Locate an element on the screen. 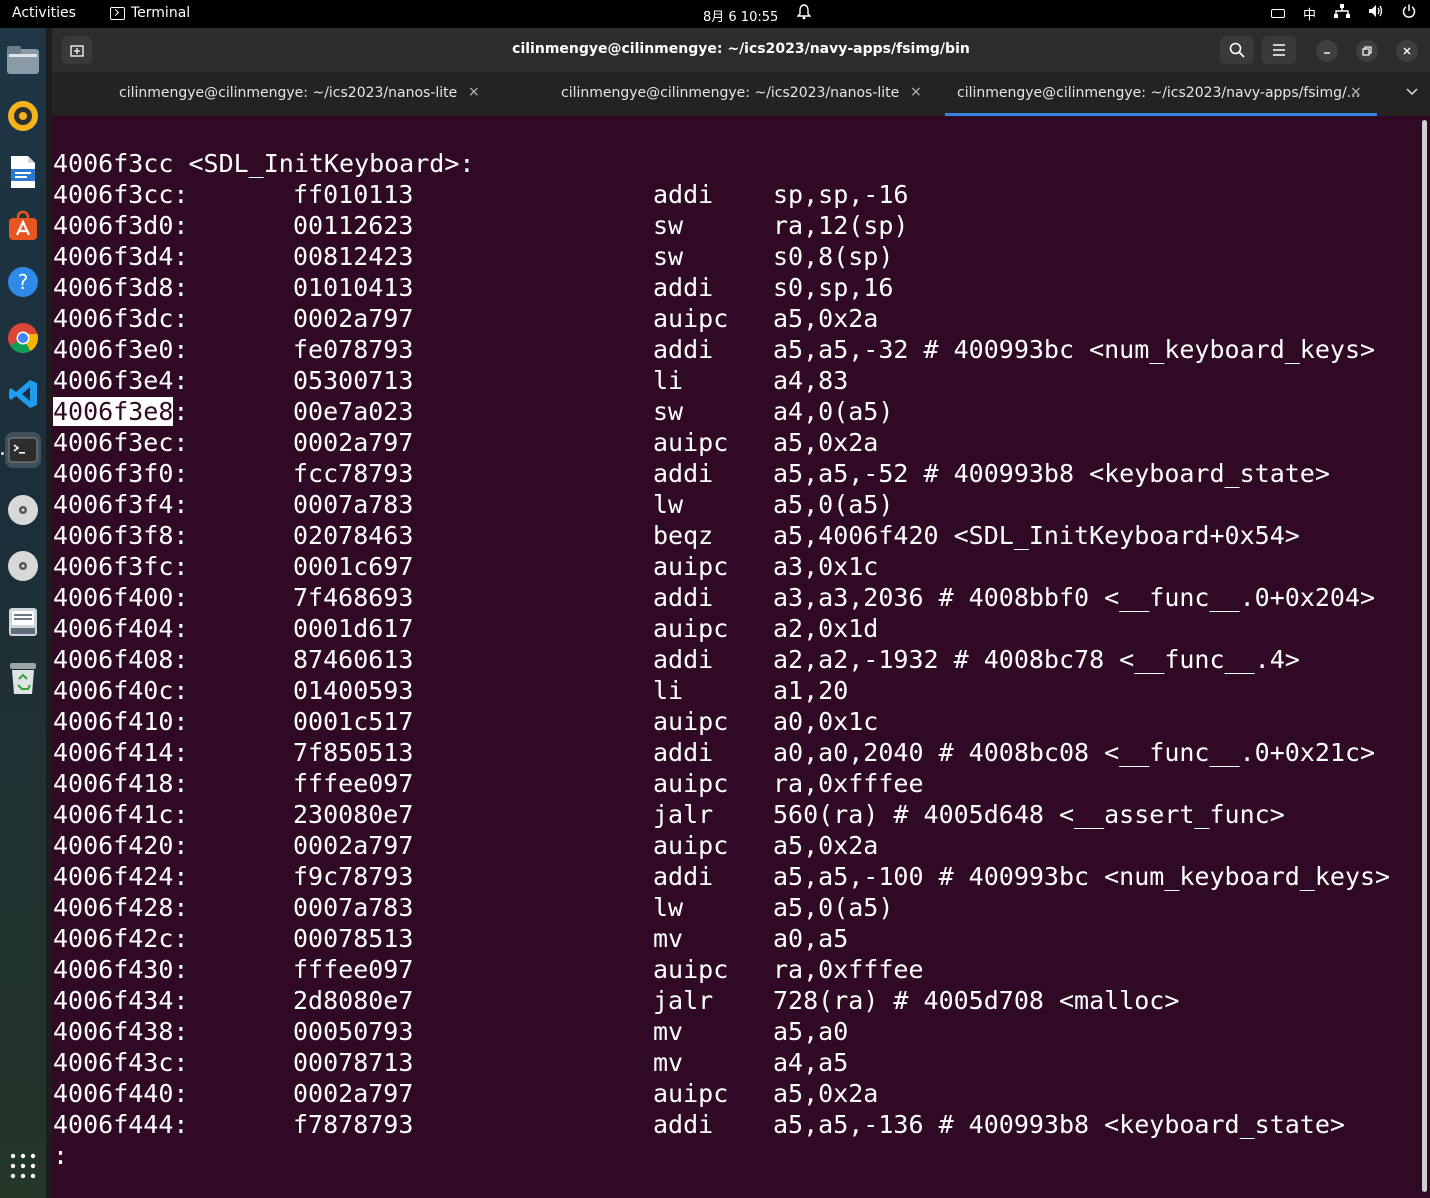 Image resolution: width=1430 pixels, height=1198 pixels. instruction-address: 4006f3fc: is located at coordinates (121, 566).